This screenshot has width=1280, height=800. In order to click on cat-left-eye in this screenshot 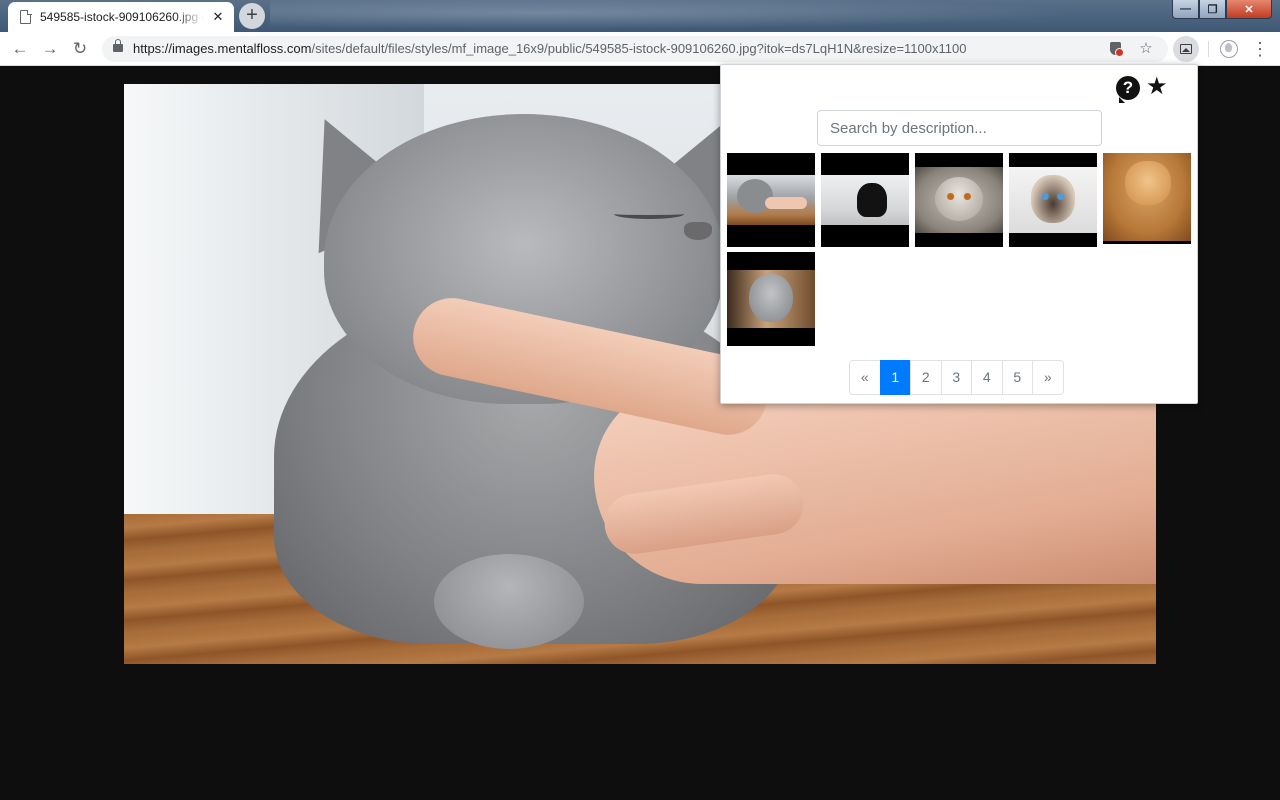, I will do `click(649, 214)`.